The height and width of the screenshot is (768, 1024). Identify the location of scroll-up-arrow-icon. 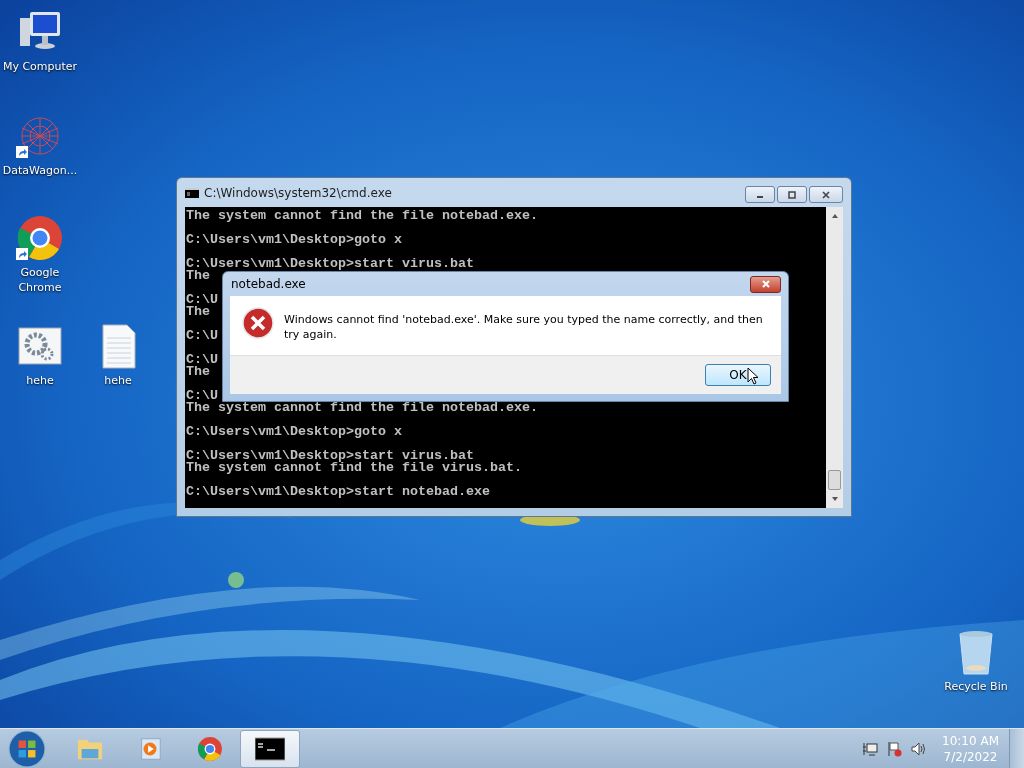
(834, 216).